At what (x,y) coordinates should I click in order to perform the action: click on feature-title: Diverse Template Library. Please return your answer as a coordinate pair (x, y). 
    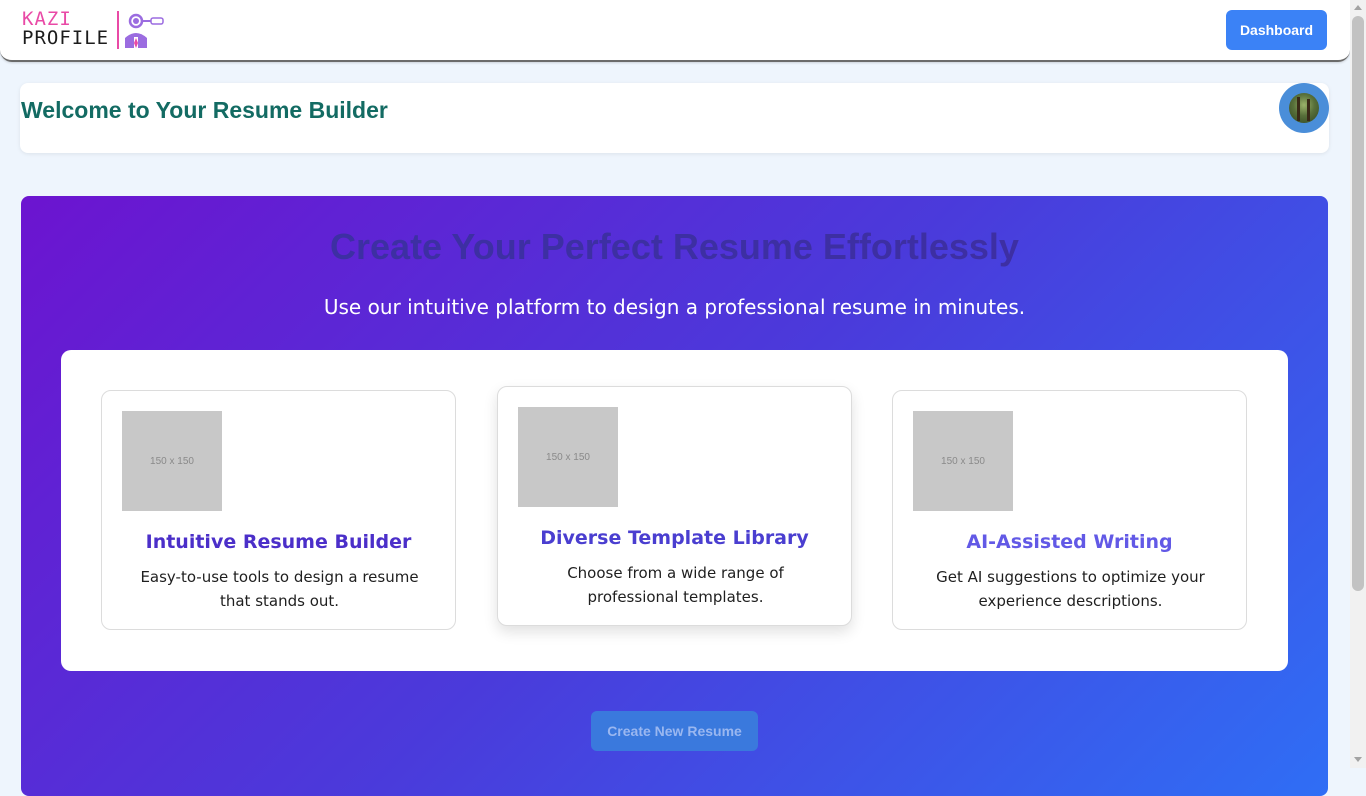
    Looking at the image, I should click on (674, 538).